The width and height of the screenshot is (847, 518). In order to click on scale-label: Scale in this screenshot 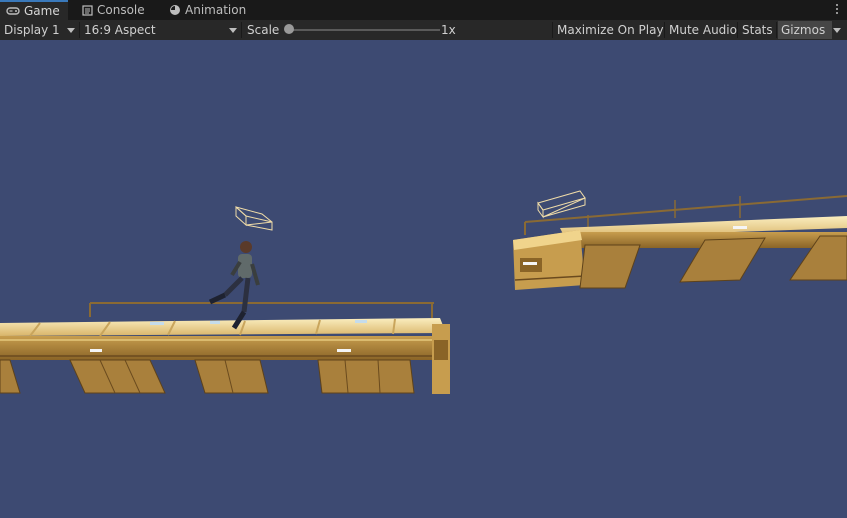, I will do `click(263, 30)`.